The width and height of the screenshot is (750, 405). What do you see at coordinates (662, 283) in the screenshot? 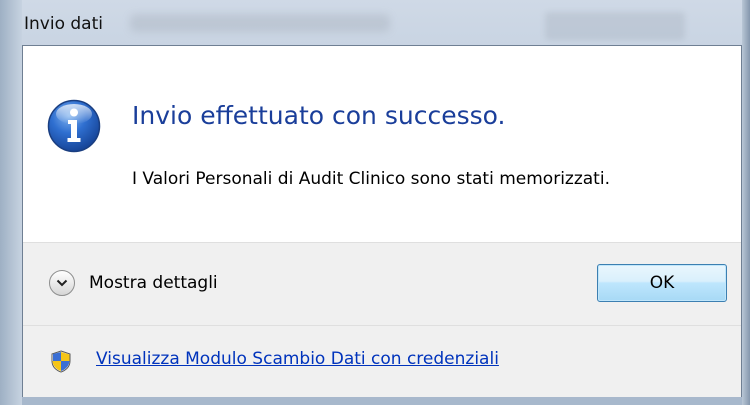
I see `ok-button: OK` at bounding box center [662, 283].